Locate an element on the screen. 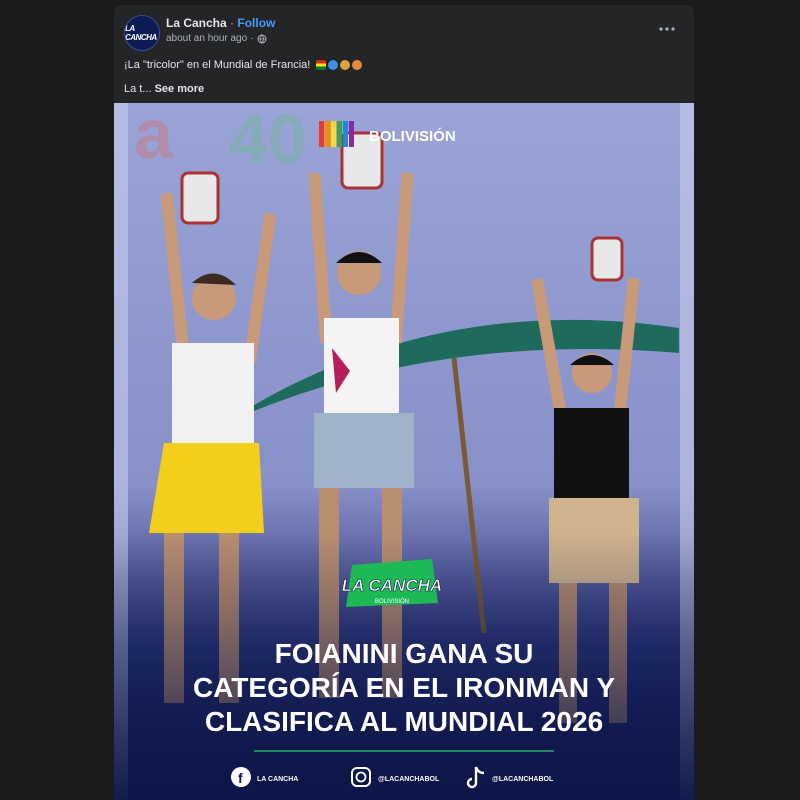 Image resolution: width=800 pixels, height=800 pixels. follow-button: Follow is located at coordinates (256, 23).